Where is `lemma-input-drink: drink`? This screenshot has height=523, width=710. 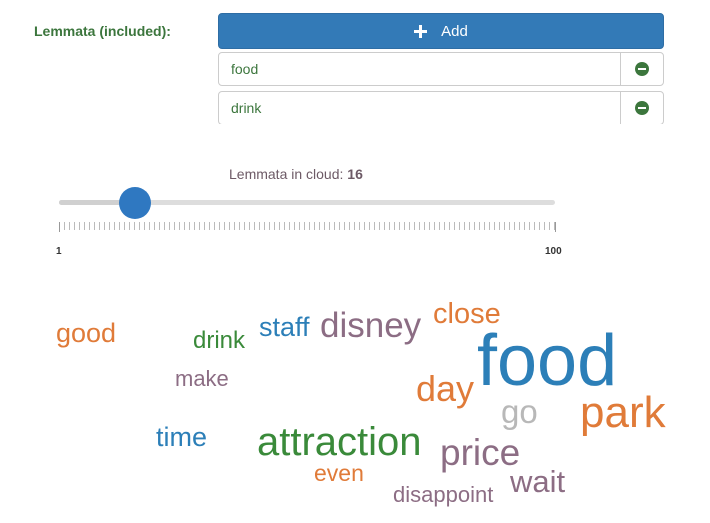 lemma-input-drink: drink is located at coordinates (419, 108).